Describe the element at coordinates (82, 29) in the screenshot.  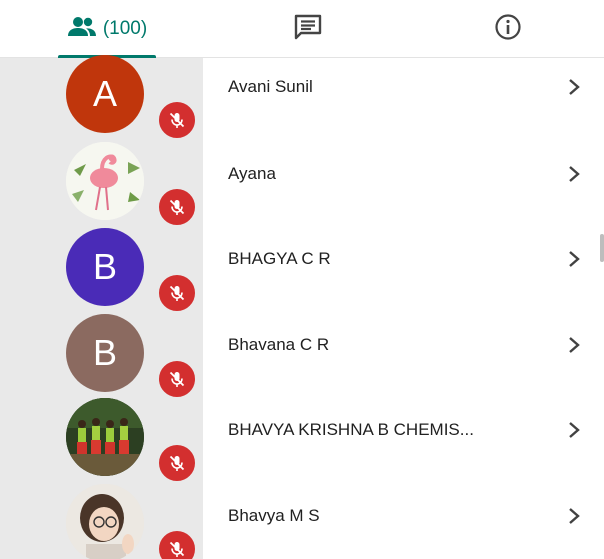
I see `people-icon` at that location.